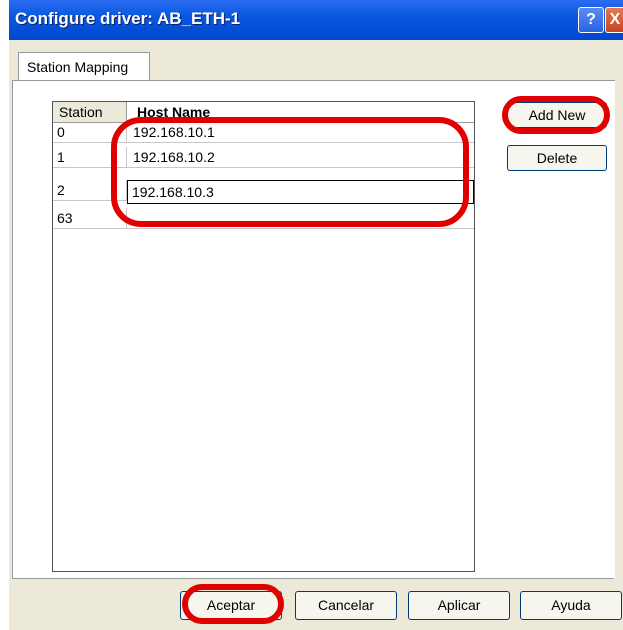 The image size is (623, 630). What do you see at coordinates (128, 18) in the screenshot?
I see `window-title: Configure driver: AB_ETH-1` at bounding box center [128, 18].